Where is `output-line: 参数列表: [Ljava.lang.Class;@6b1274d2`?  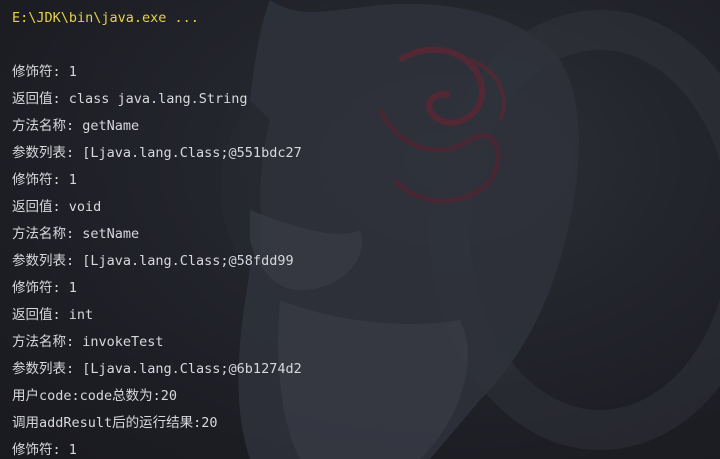 output-line: 参数列表: [Ljava.lang.Class;@6b1274d2 is located at coordinates (157, 369).